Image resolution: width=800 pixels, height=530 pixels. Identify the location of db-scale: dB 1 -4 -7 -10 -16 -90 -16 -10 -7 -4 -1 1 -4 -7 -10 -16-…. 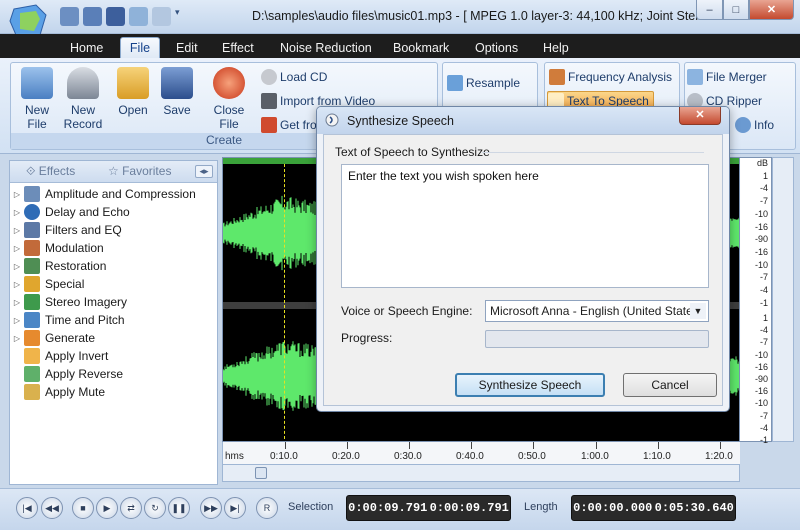
(756, 301).